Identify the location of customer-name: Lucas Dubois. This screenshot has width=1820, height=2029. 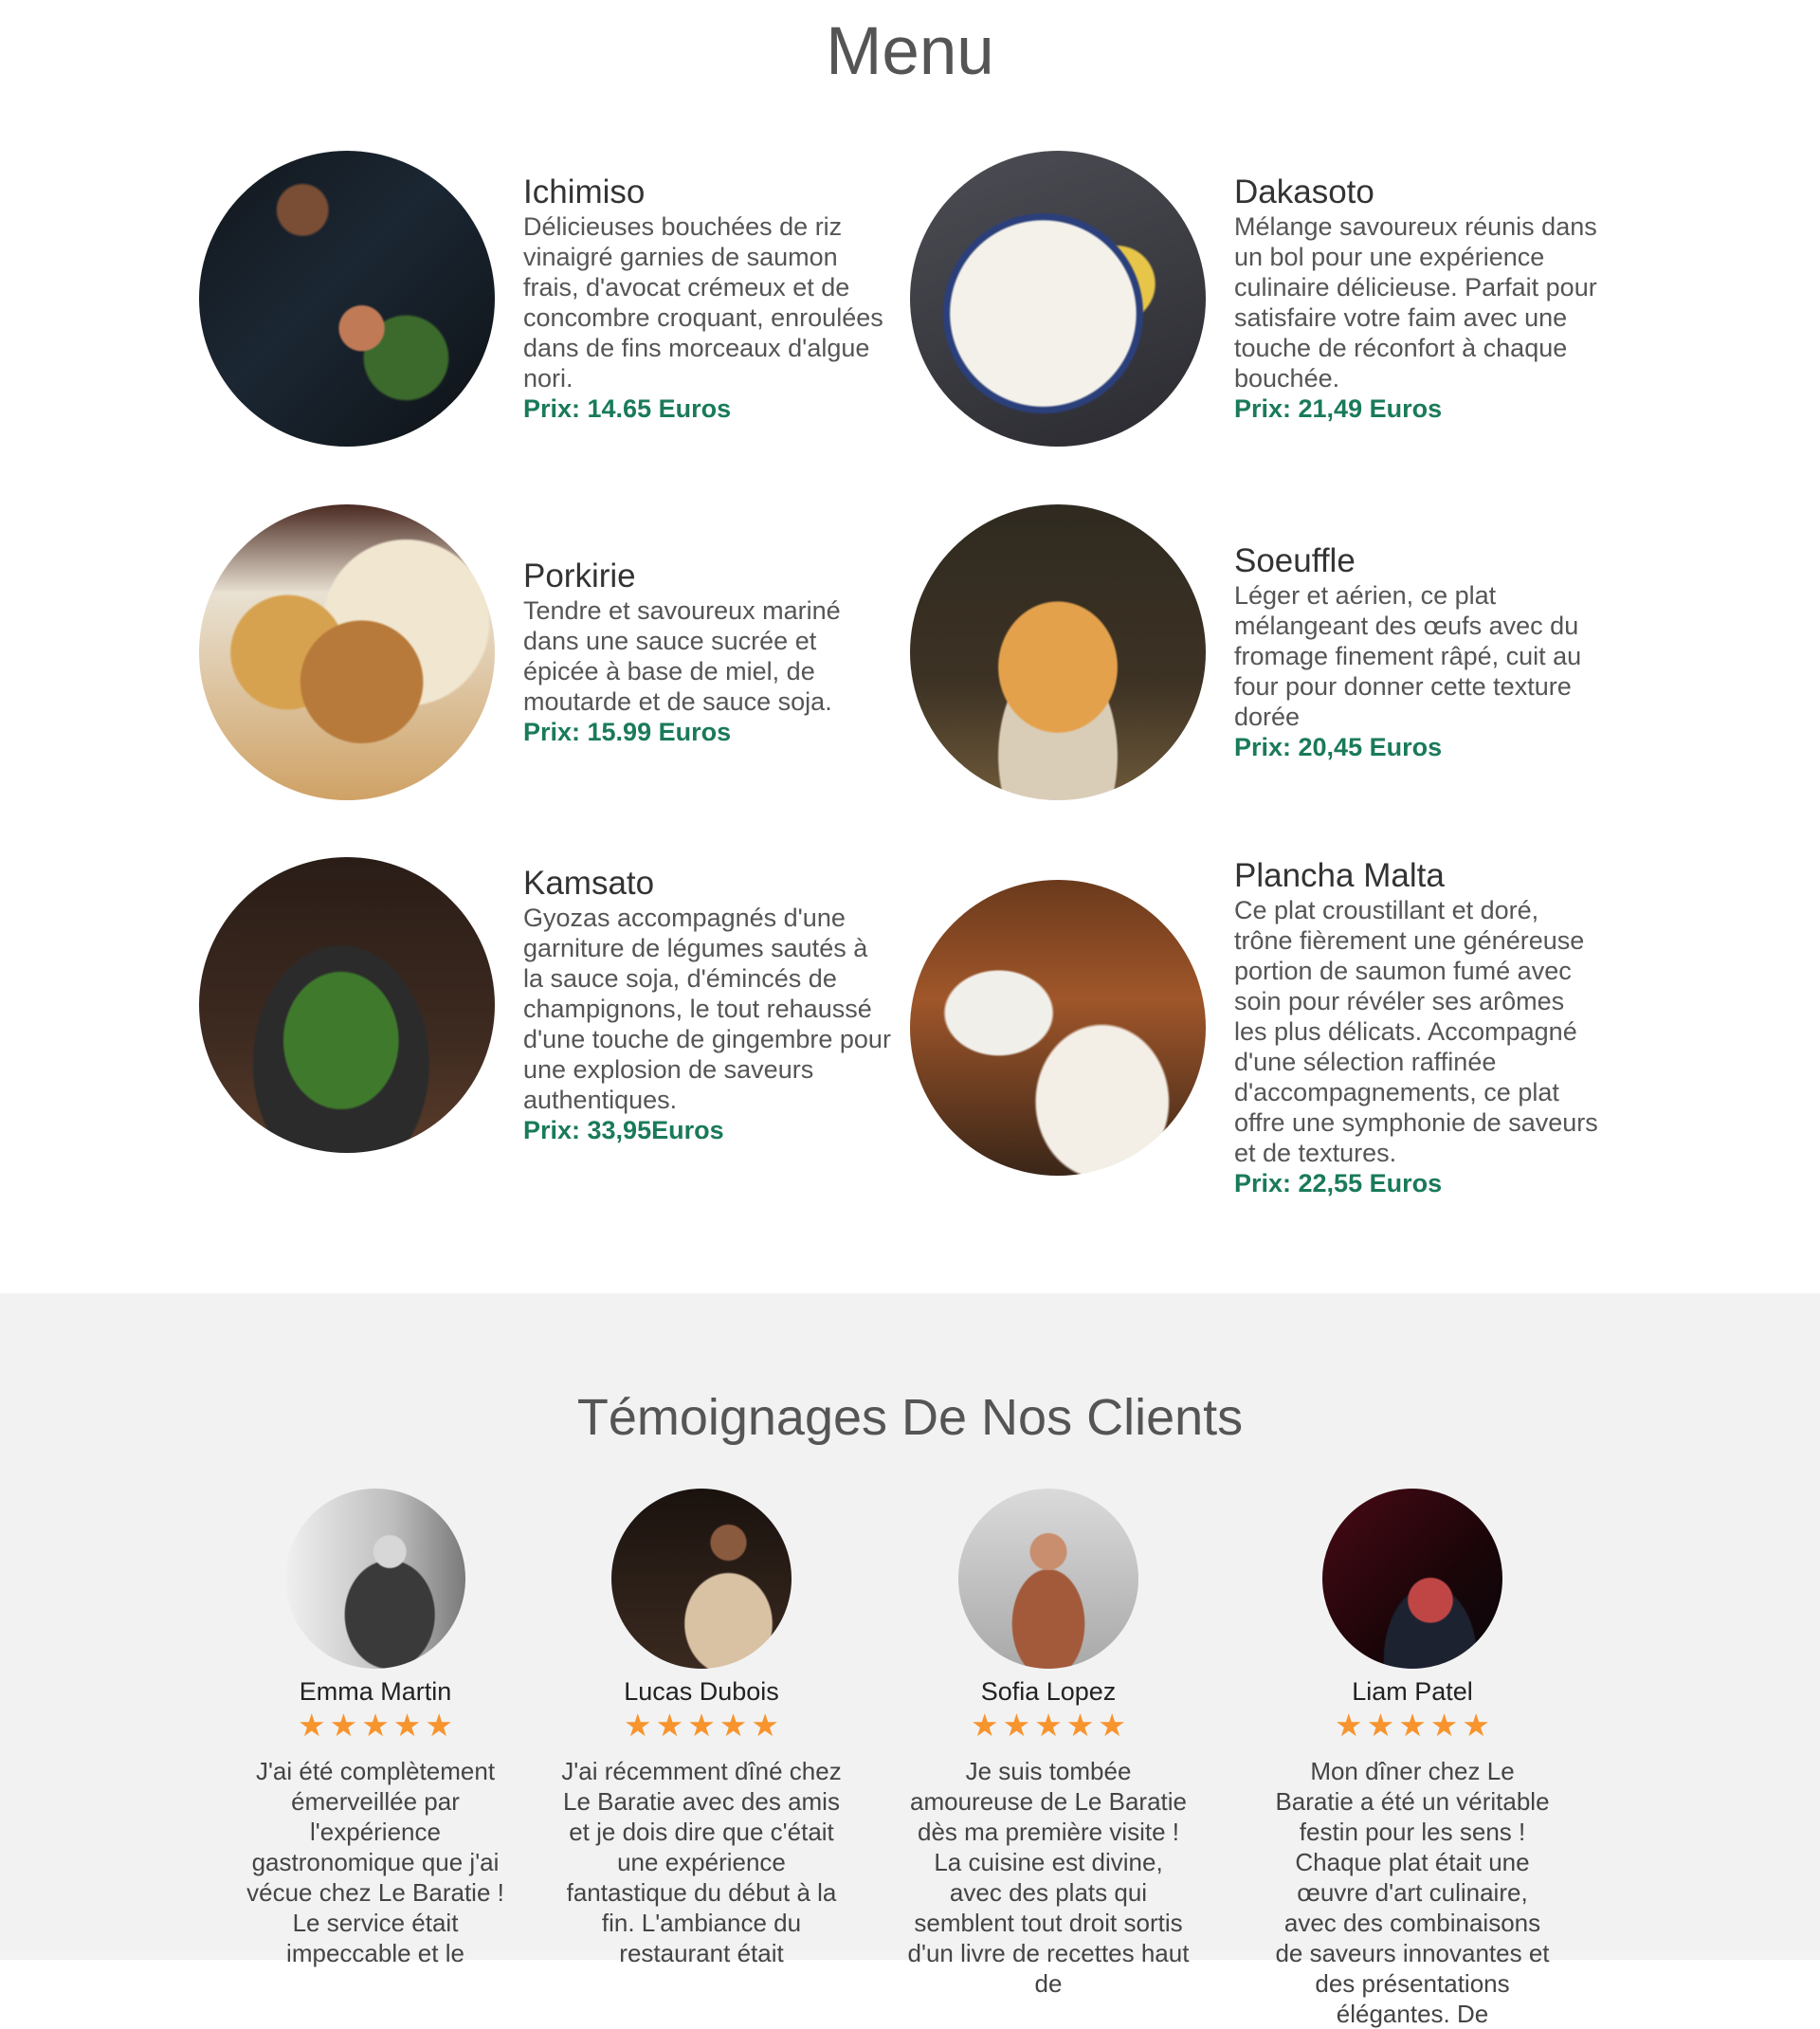
(701, 1691).